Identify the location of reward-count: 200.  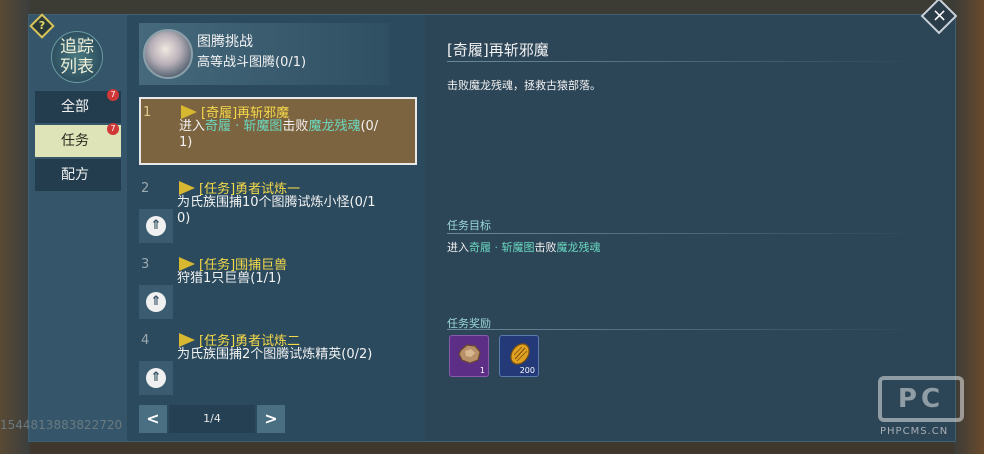
(527, 370).